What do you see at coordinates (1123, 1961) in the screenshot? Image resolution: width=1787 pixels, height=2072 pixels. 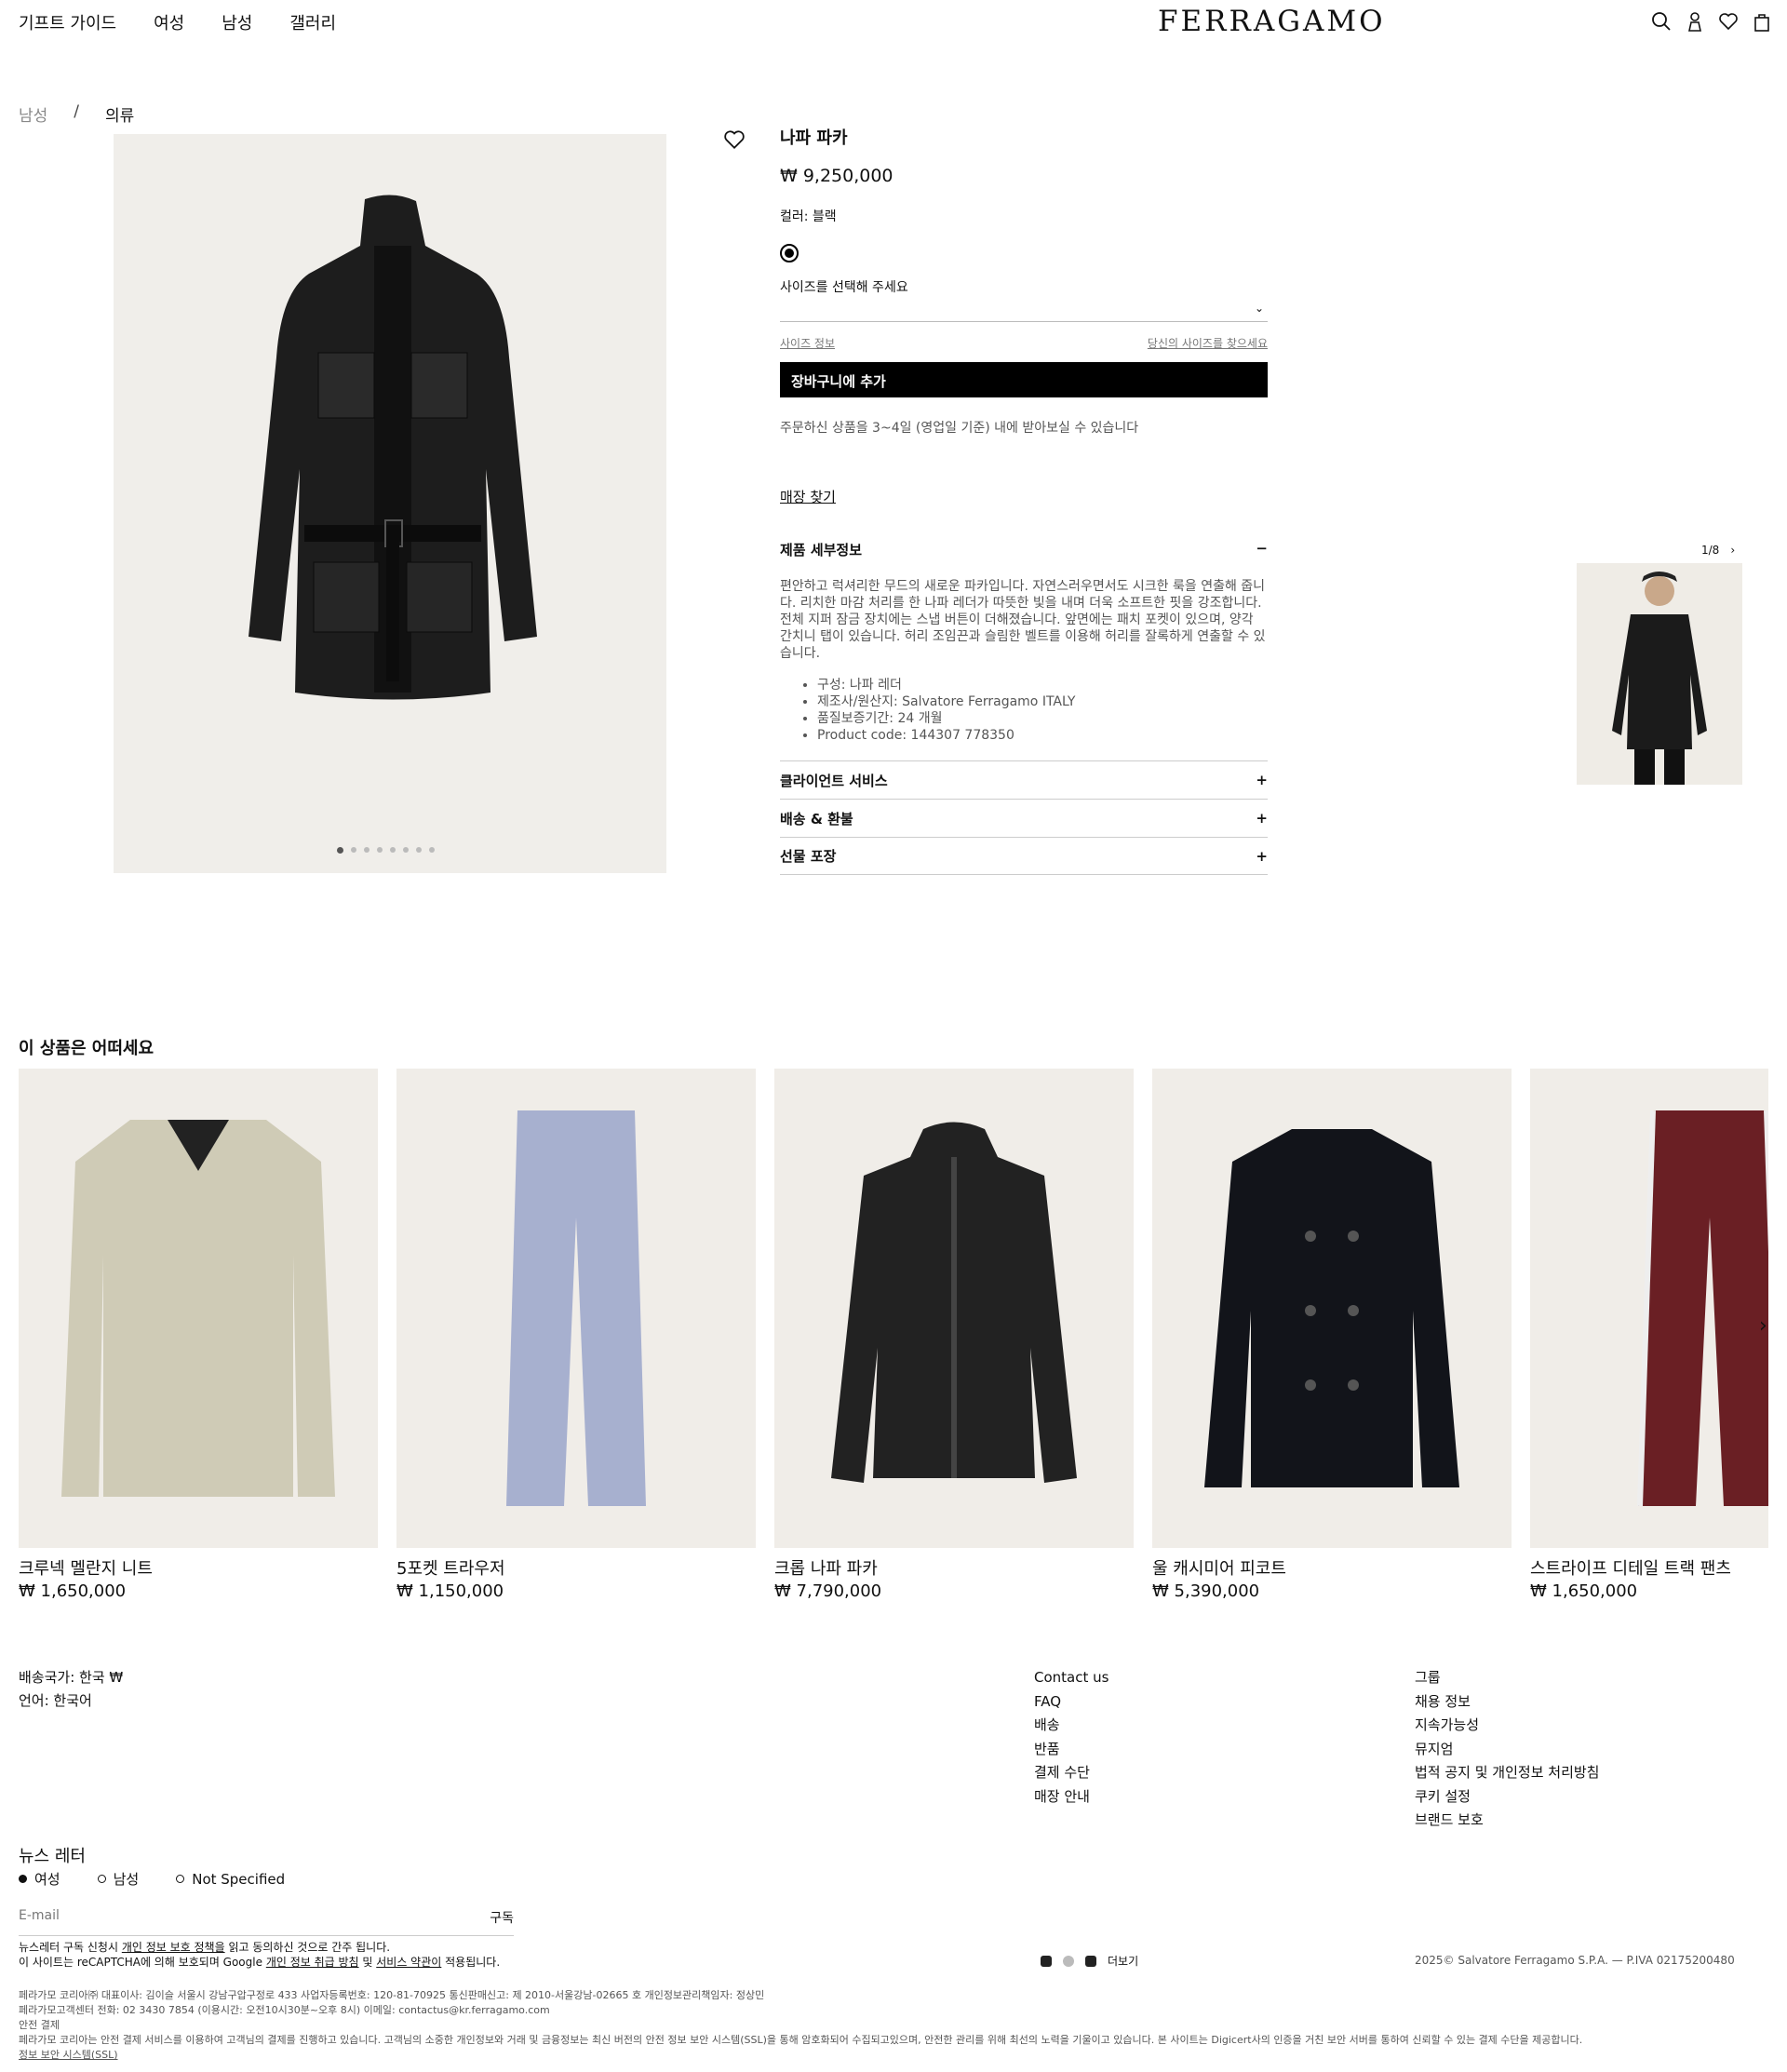 I see `more-link: 더보기` at bounding box center [1123, 1961].